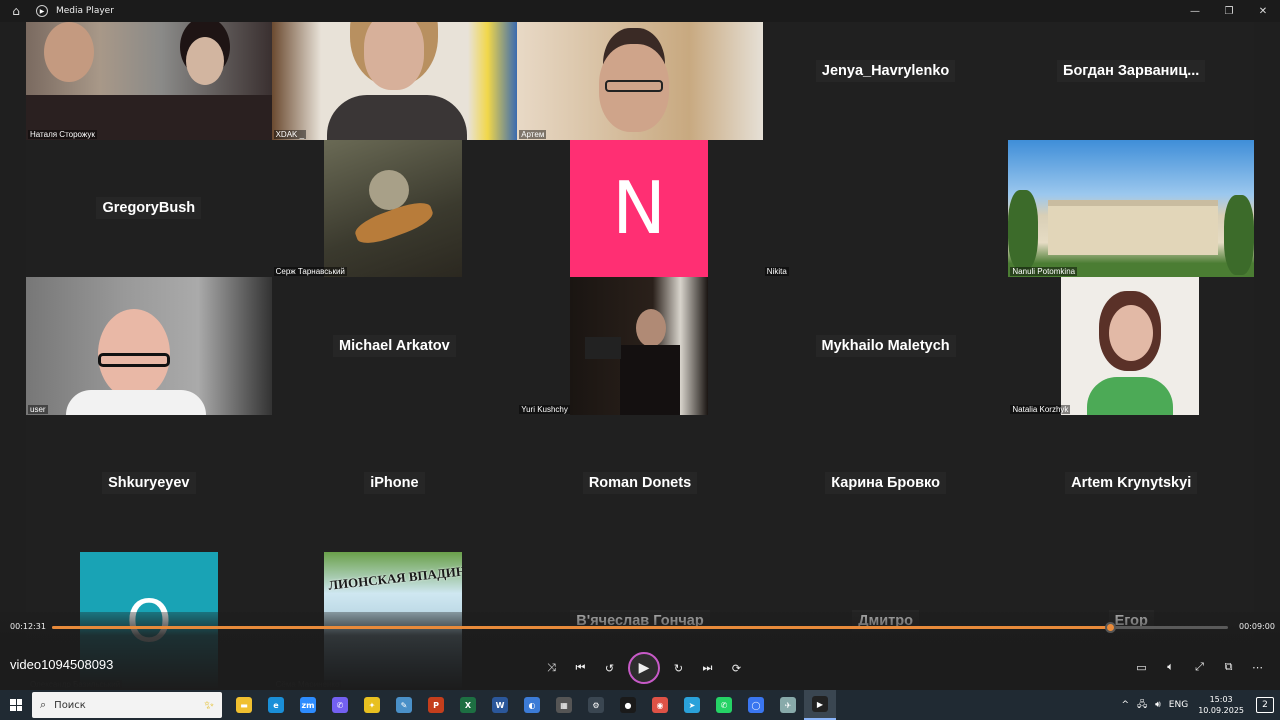 This screenshot has width=1280, height=720. I want to click on captions-icon: ▭, so click(1141, 667).